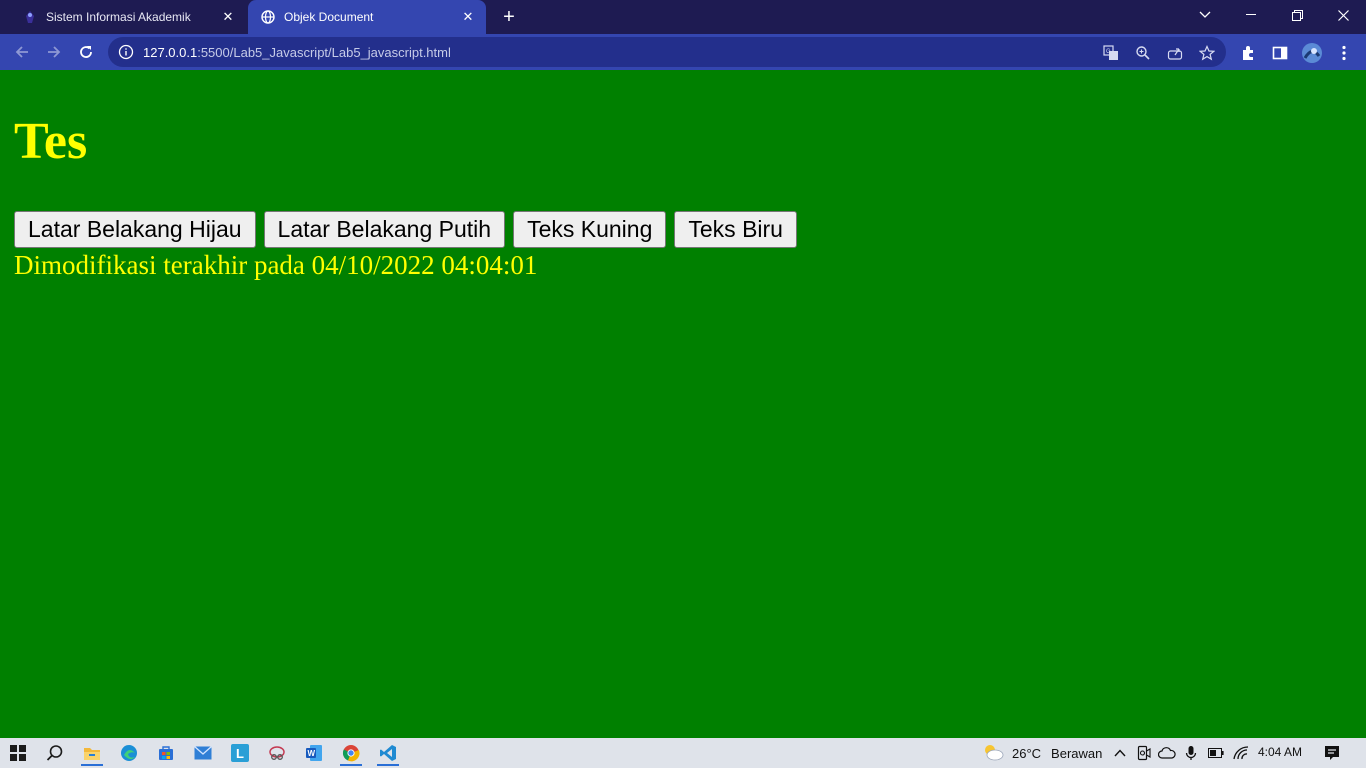 The height and width of the screenshot is (768, 1366). Describe the element at coordinates (1143, 53) in the screenshot. I see `zoom-icon` at that location.